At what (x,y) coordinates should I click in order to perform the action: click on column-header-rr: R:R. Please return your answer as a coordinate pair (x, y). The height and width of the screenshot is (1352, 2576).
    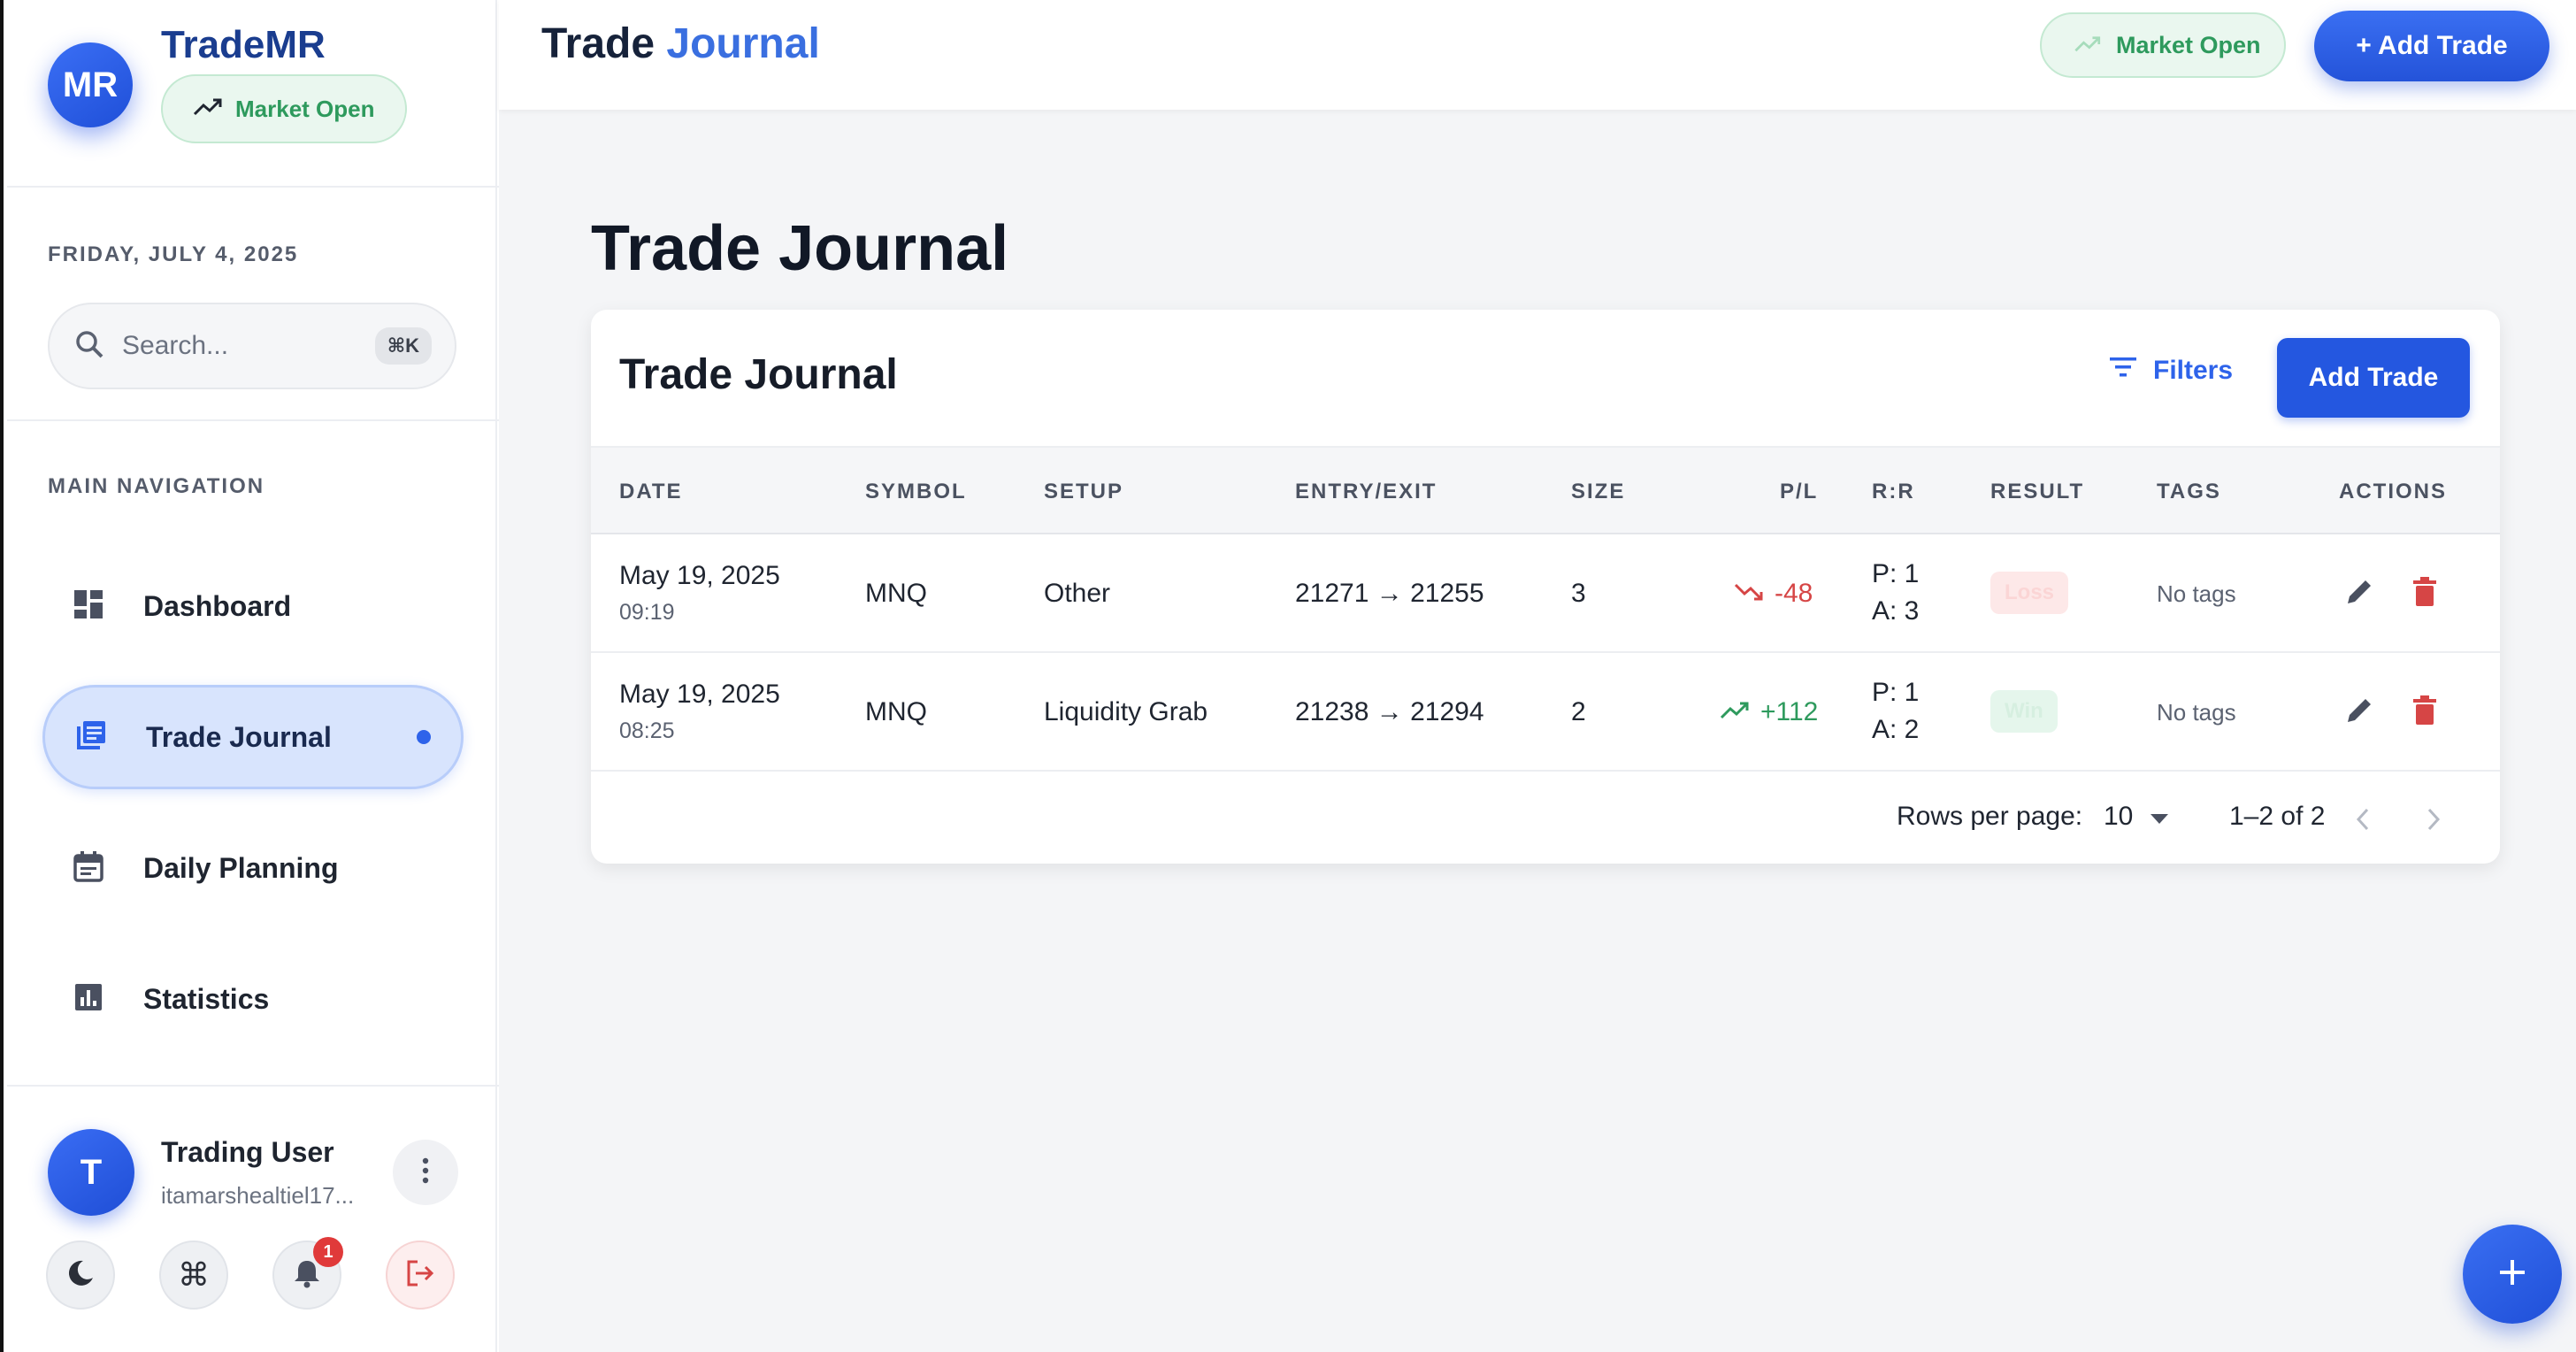
    Looking at the image, I should click on (1893, 492).